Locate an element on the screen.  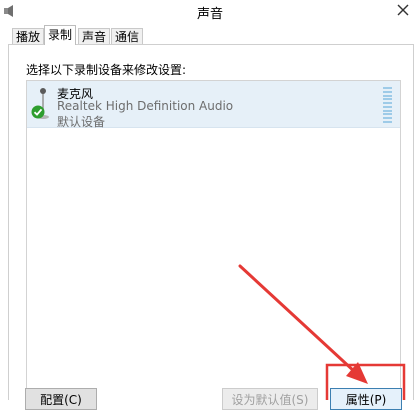
configure-button: 配置(C) is located at coordinates (61, 399).